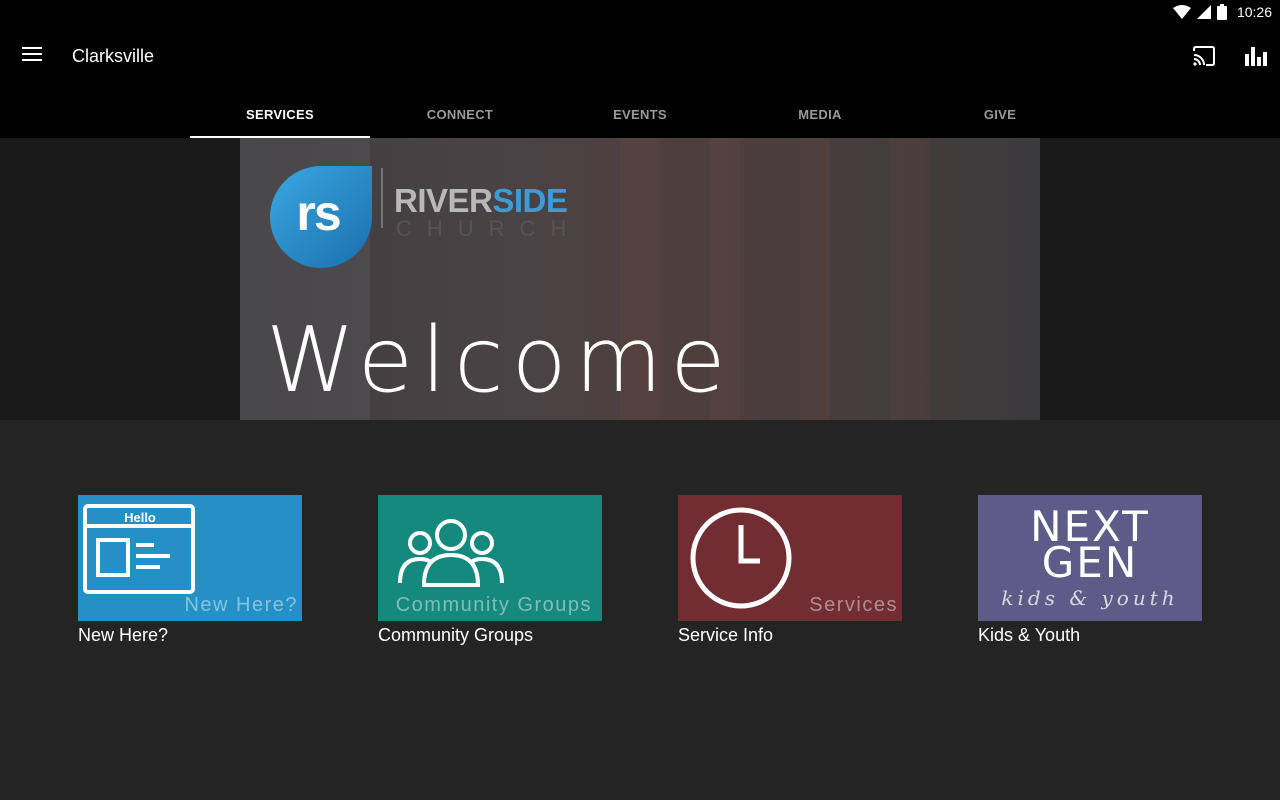  I want to click on riverside-logo-icon: rs, so click(321, 217).